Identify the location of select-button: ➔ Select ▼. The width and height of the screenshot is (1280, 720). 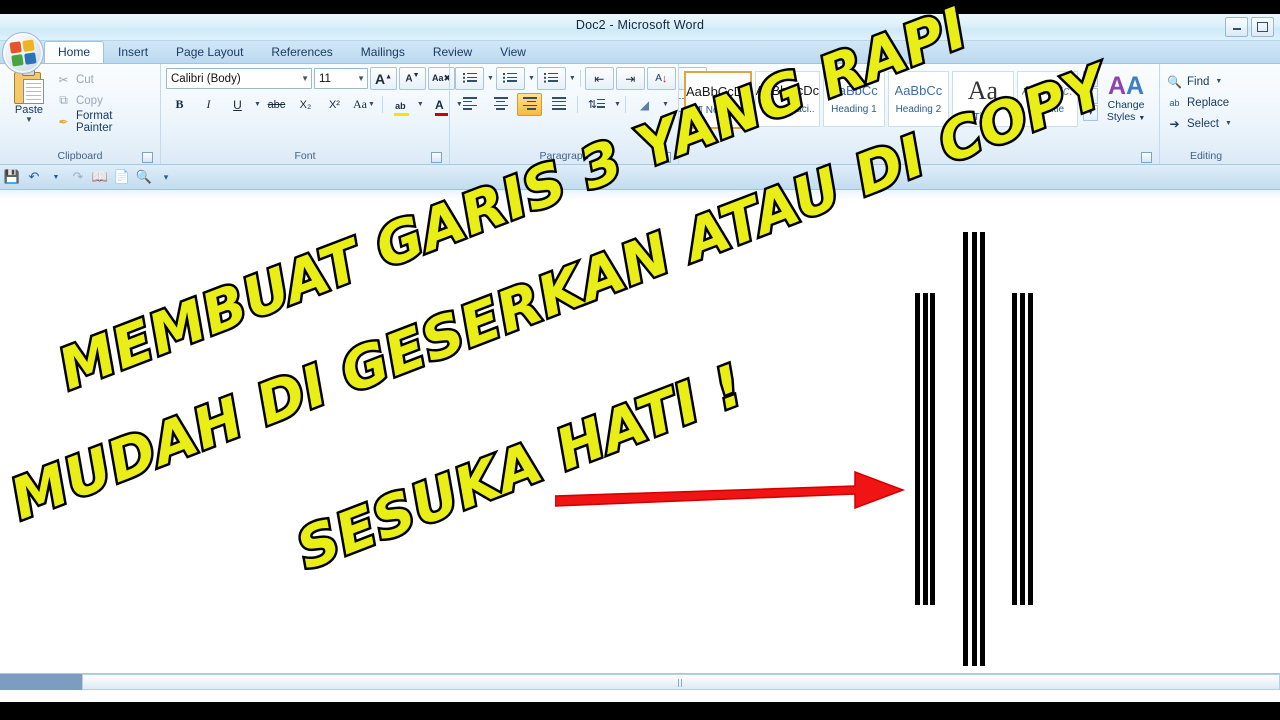
(1199, 123).